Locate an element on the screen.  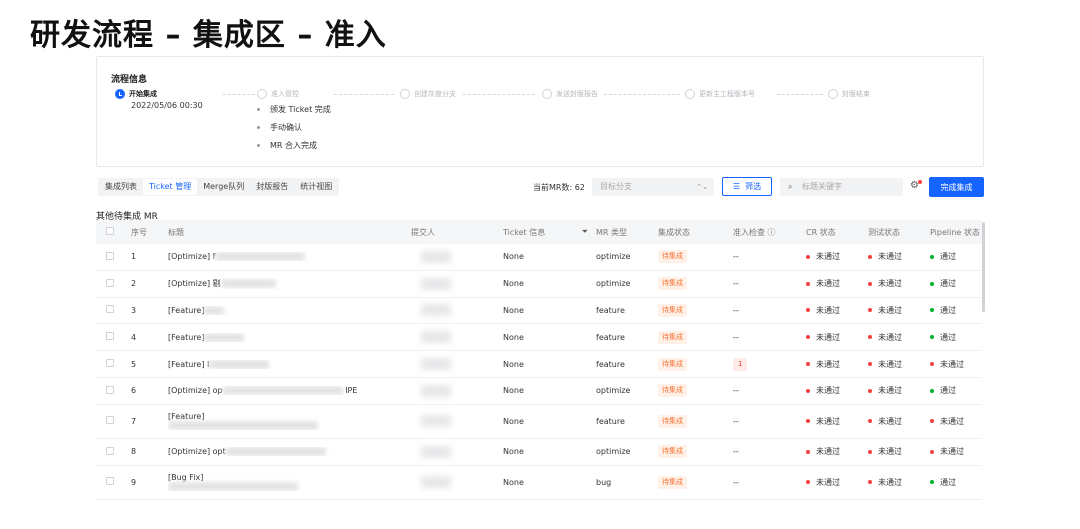
row-title-tail: IPE is located at coordinates (351, 391).